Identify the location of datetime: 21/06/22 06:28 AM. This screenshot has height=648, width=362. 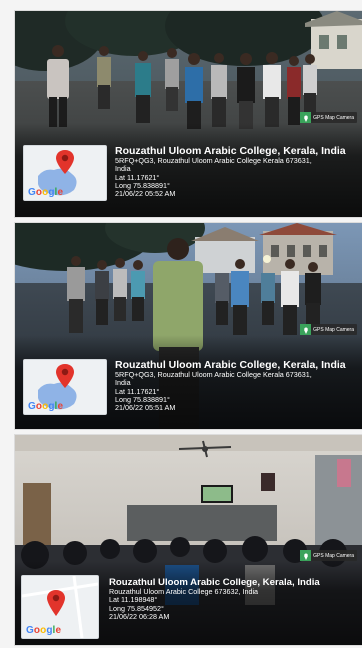
(139, 616).